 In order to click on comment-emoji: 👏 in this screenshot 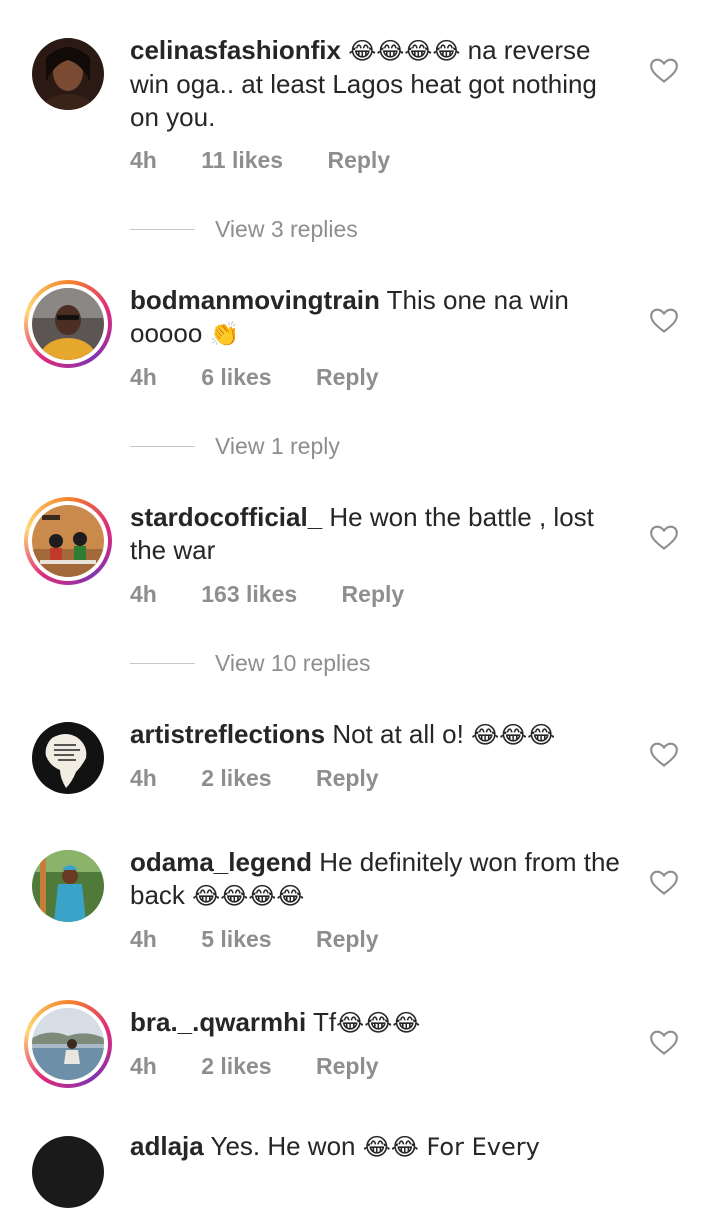, I will do `click(224, 334)`.